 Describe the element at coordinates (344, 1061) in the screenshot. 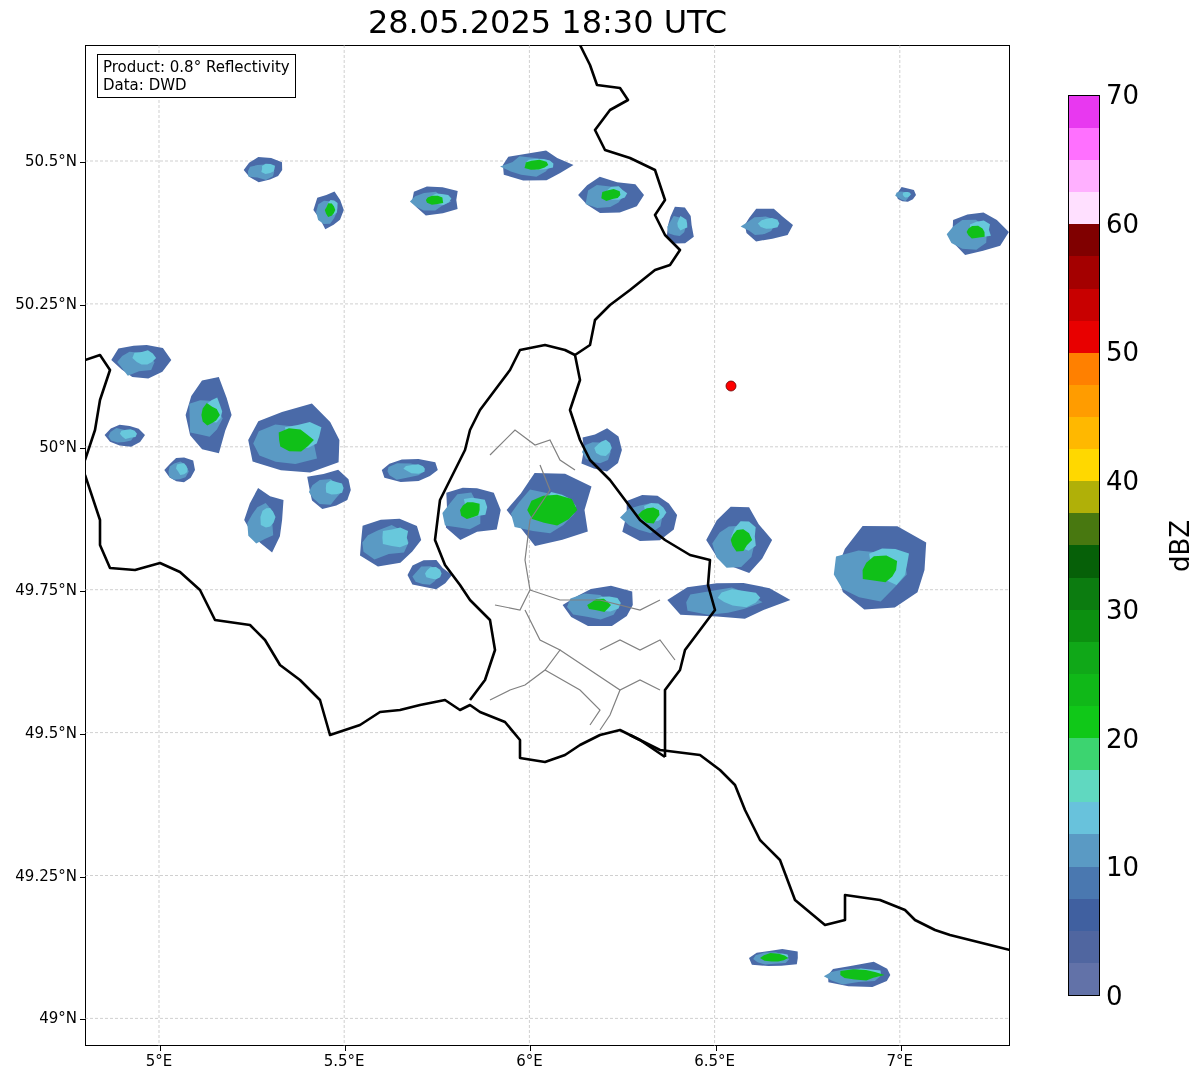

I see `longitude-label: 5.5°E` at that location.